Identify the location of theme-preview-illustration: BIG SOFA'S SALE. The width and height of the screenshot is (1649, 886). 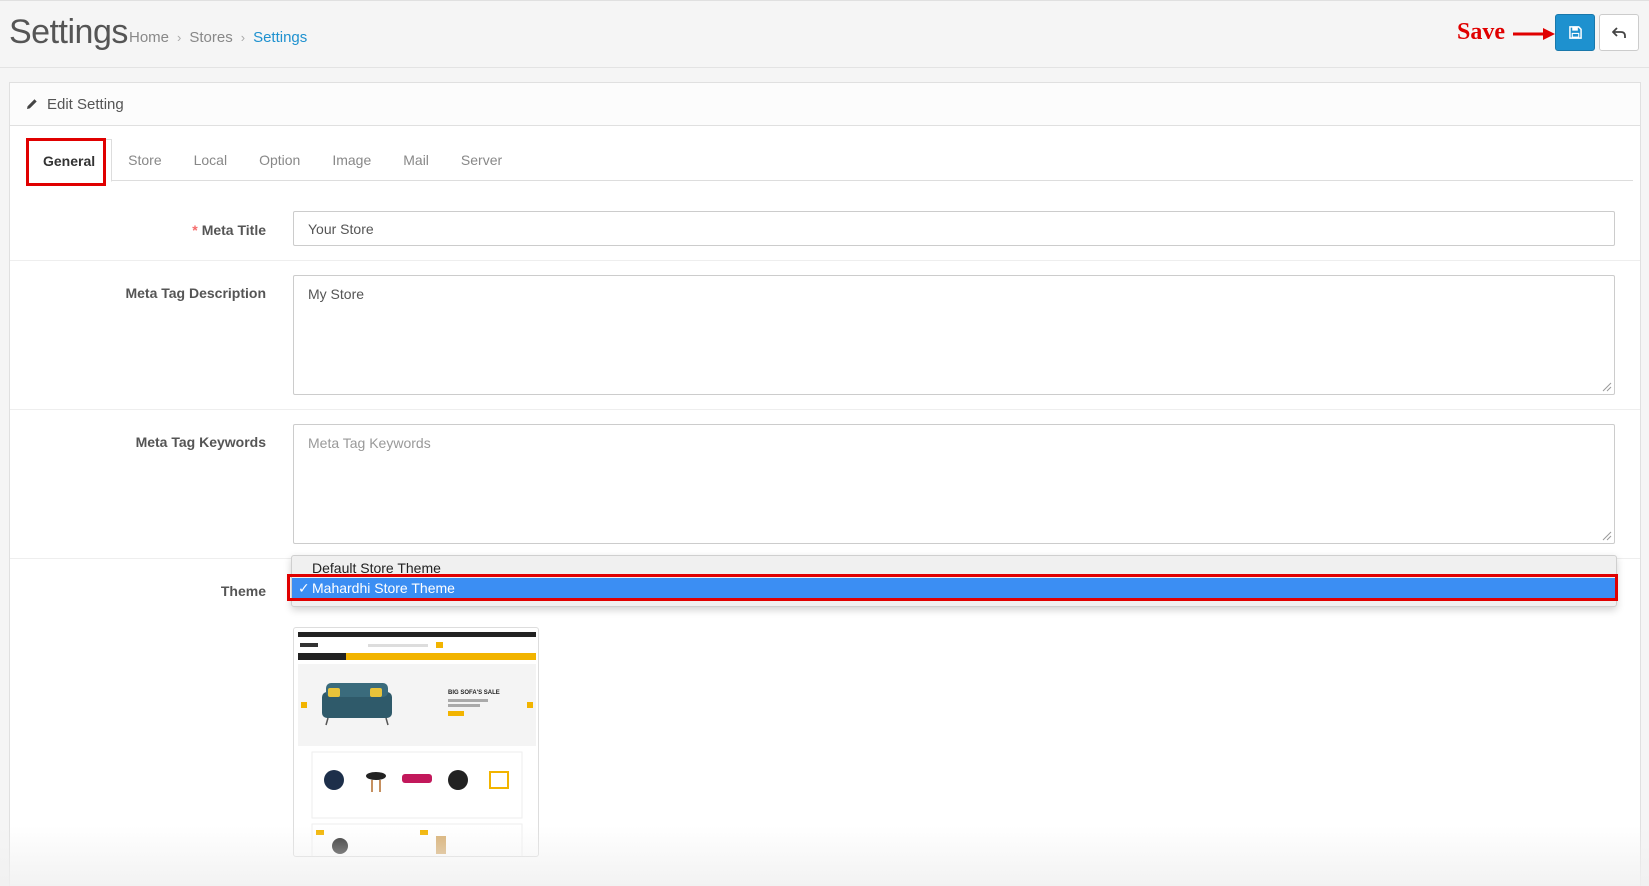
(417, 744).